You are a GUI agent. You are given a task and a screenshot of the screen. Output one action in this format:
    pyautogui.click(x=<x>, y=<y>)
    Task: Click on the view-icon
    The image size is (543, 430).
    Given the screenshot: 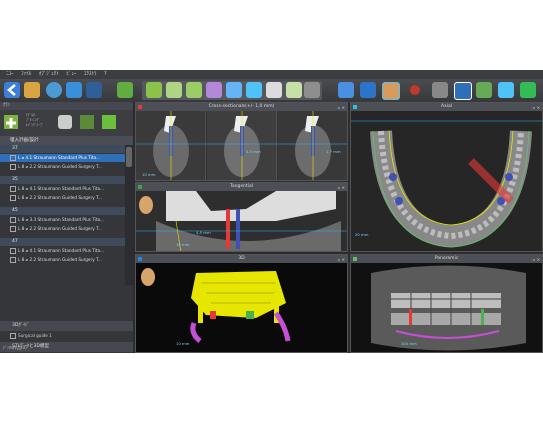 What is the action you would take?
    pyautogui.click(x=94, y=90)
    